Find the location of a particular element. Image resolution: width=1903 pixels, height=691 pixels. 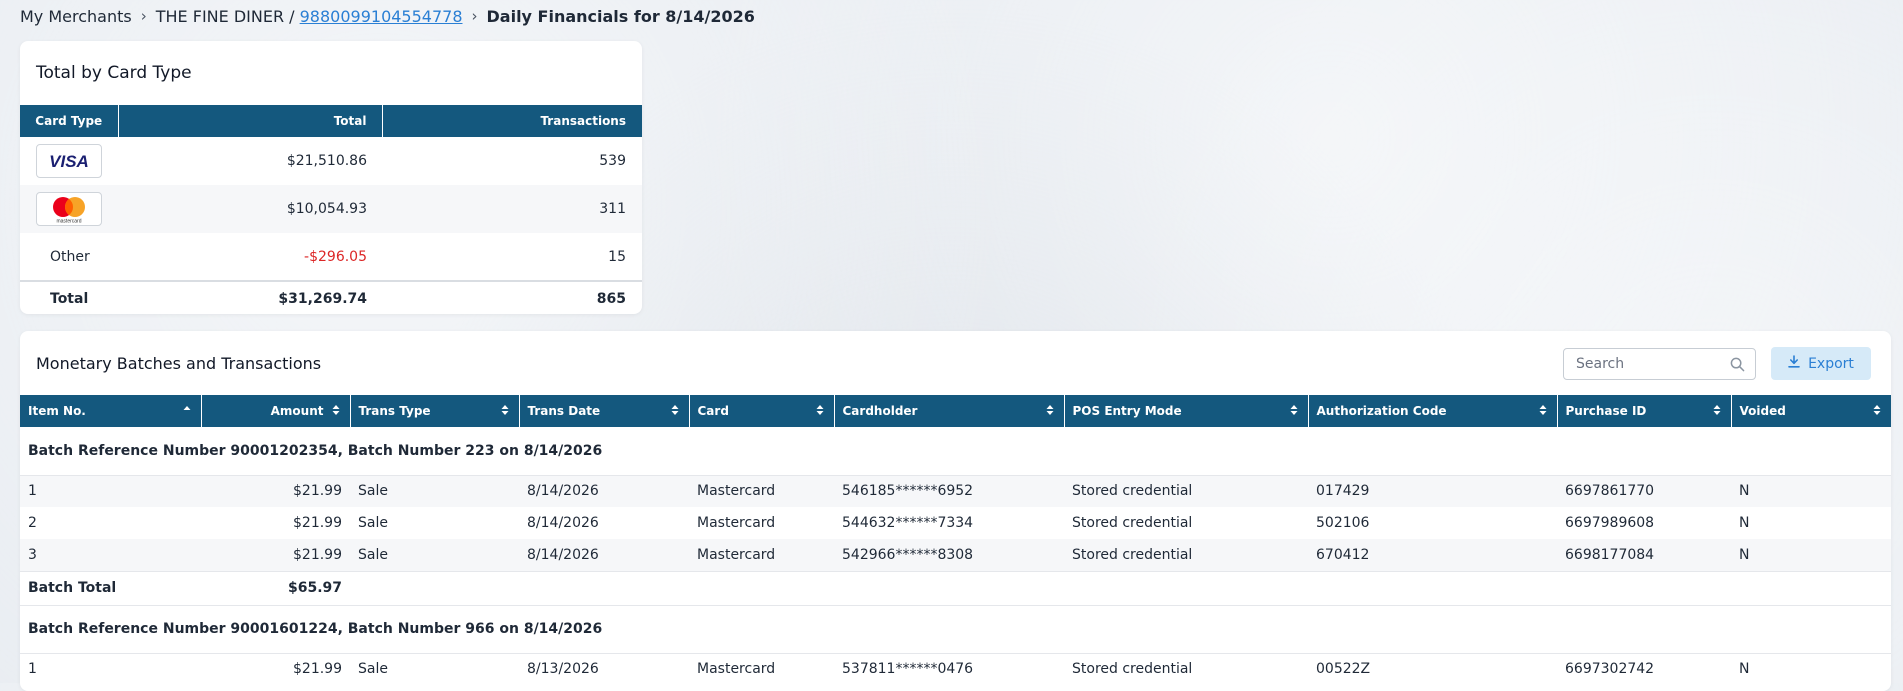

cell-item-no: 2 is located at coordinates (32, 523).